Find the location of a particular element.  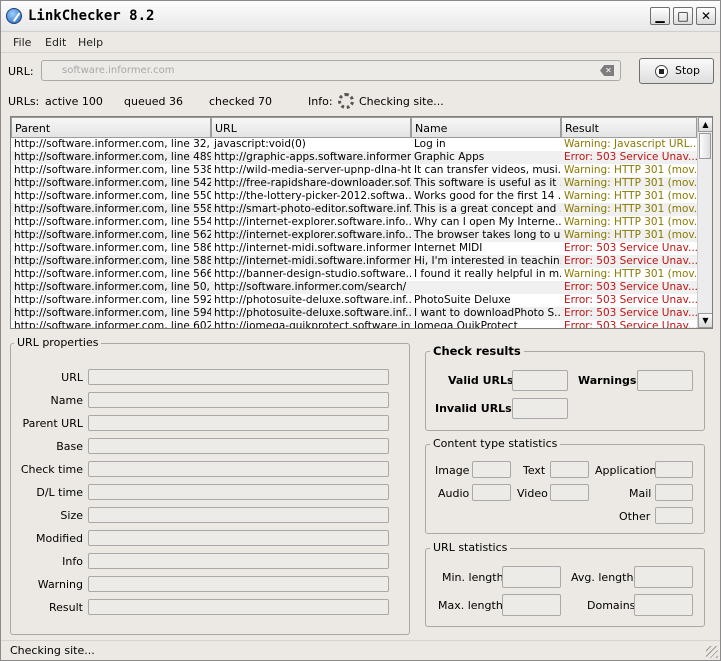

property-label: Parent URL is located at coordinates (52, 423).